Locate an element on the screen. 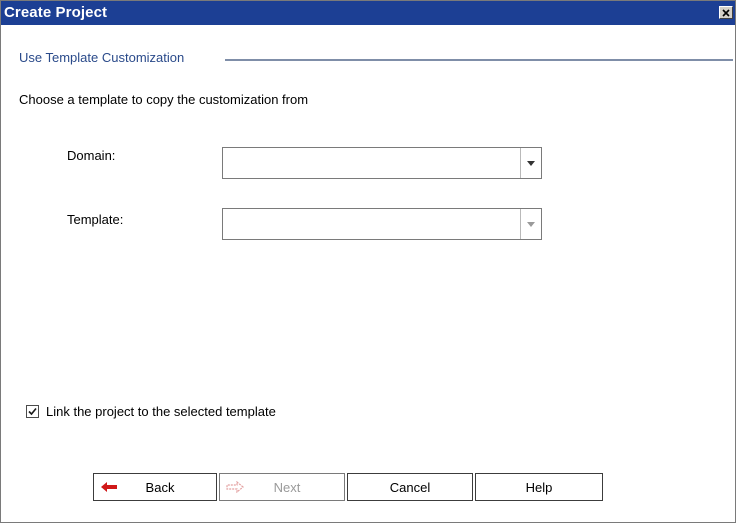 The height and width of the screenshot is (523, 736). cancel-button-label: Cancel is located at coordinates (410, 487).